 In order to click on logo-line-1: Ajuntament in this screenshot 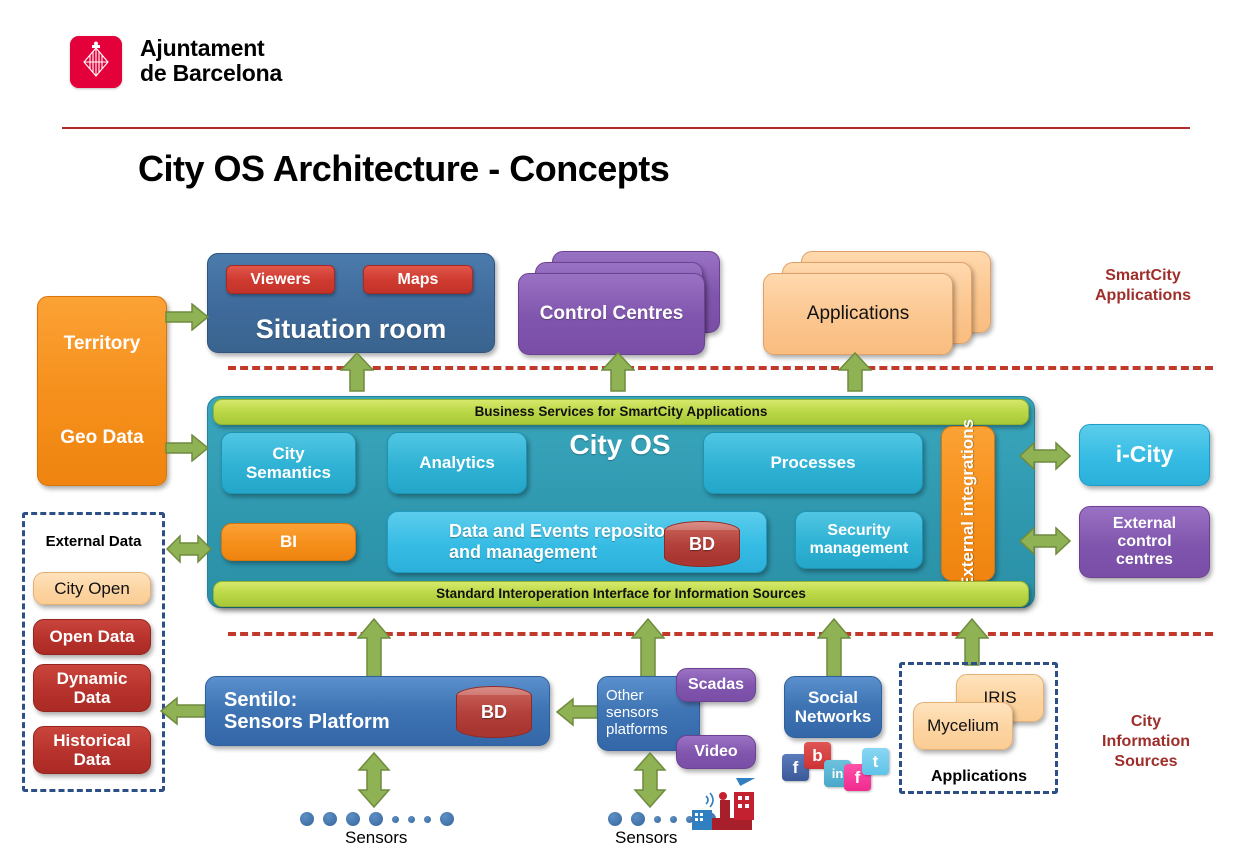, I will do `click(202, 48)`.